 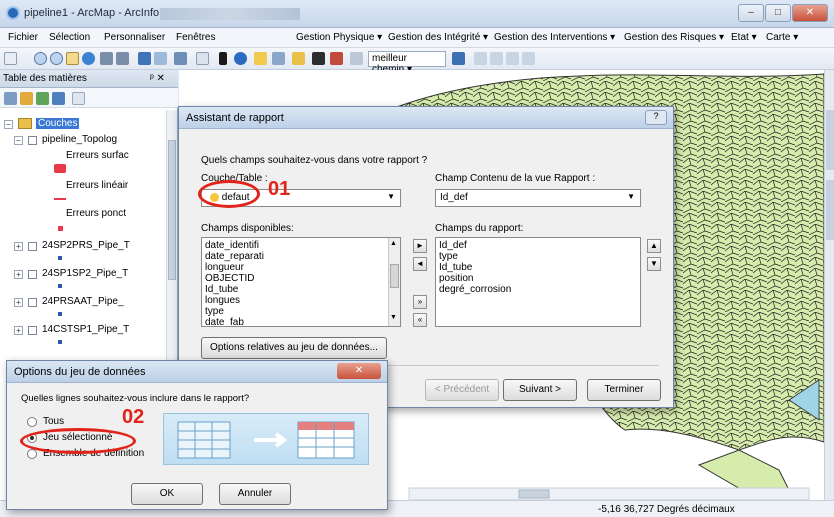 I want to click on available-field-item: OBJECTID, so click(x=229, y=278).